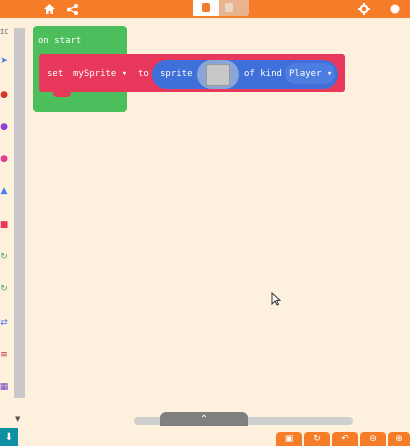 The width and height of the screenshot is (410, 446). I want to click on code-icon, so click(229, 7).